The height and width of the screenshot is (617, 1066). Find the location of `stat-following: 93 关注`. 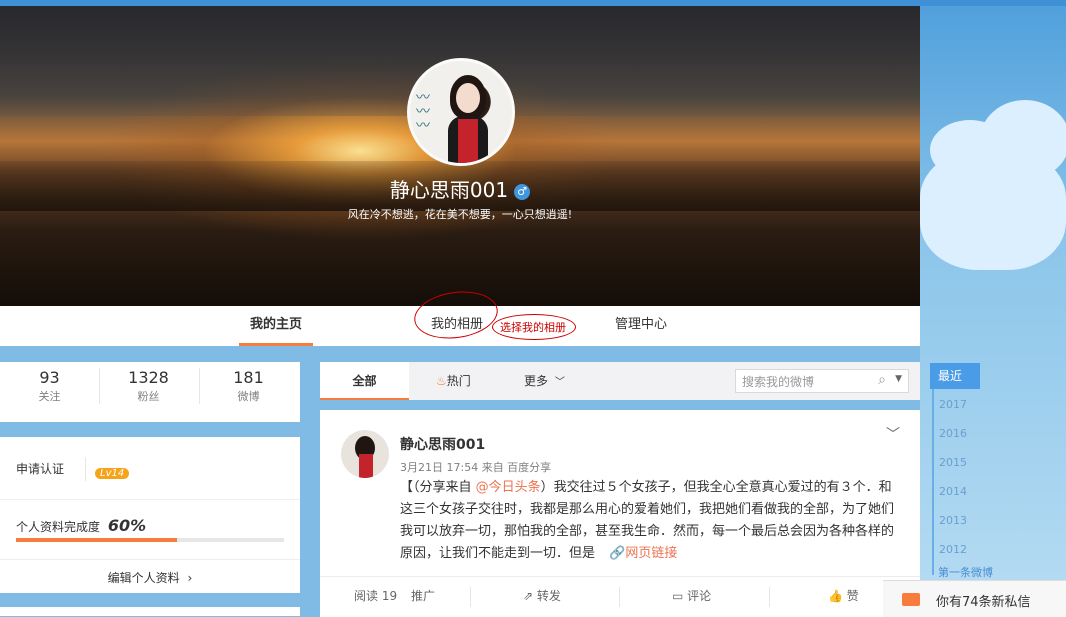

stat-following: 93 关注 is located at coordinates (49, 383).